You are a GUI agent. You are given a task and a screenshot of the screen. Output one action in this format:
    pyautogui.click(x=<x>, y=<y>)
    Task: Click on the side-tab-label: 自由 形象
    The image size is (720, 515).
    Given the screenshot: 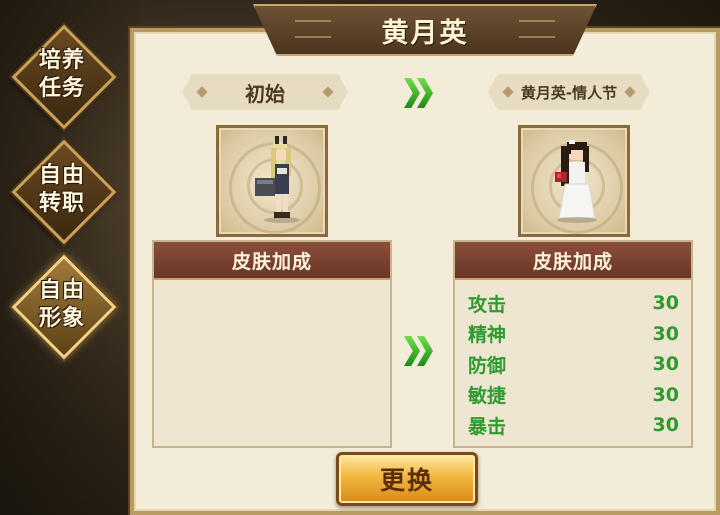 What is the action you would take?
    pyautogui.click(x=61, y=304)
    